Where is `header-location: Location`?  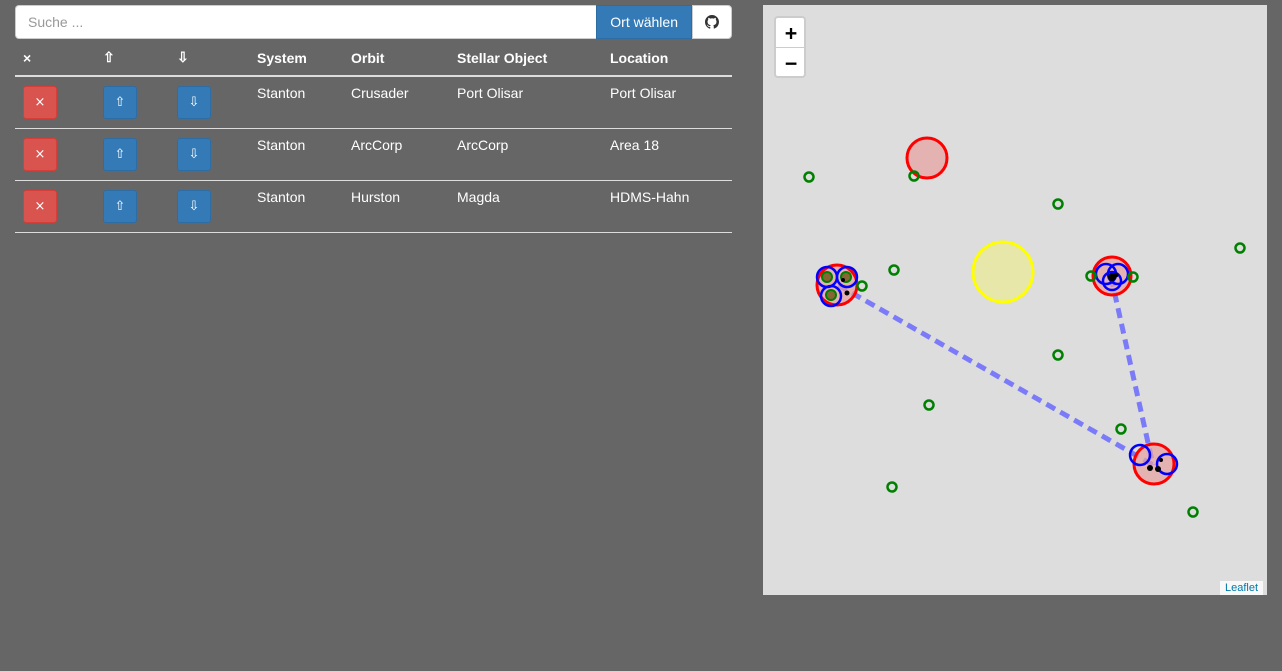 header-location: Location is located at coordinates (667, 58).